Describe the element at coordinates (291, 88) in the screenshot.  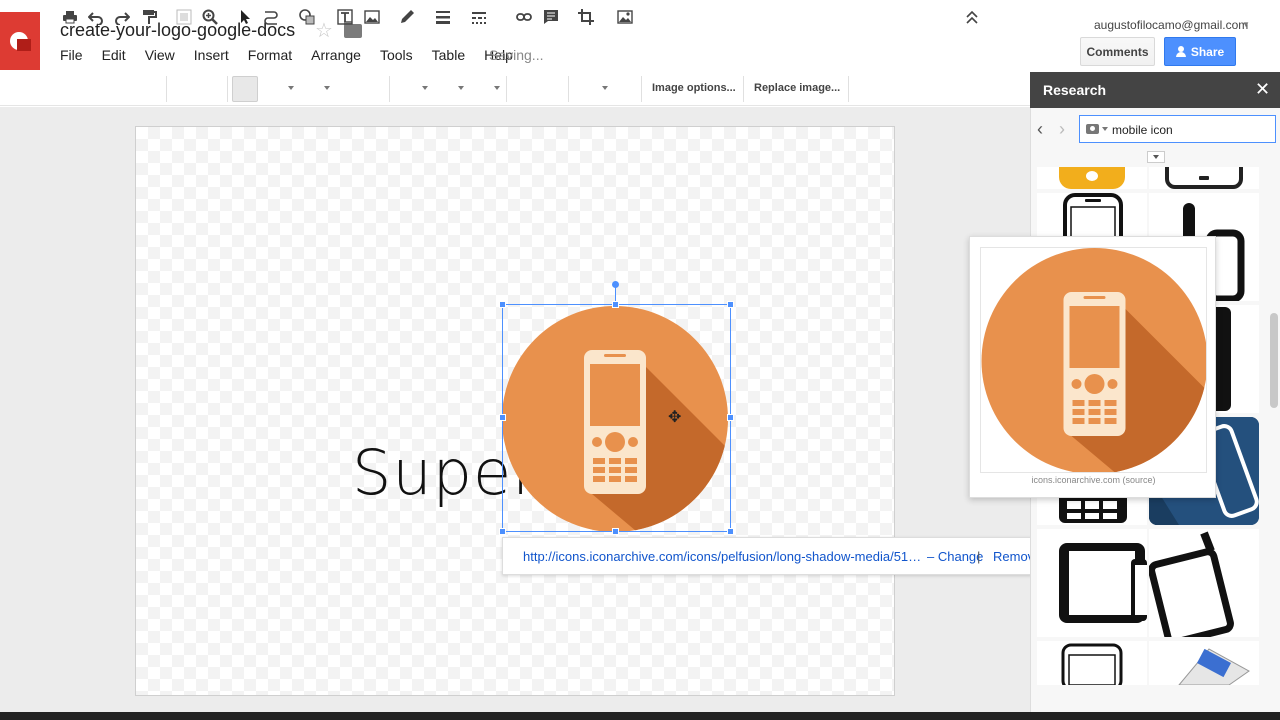
I see `line-tool-caret-icon` at that location.